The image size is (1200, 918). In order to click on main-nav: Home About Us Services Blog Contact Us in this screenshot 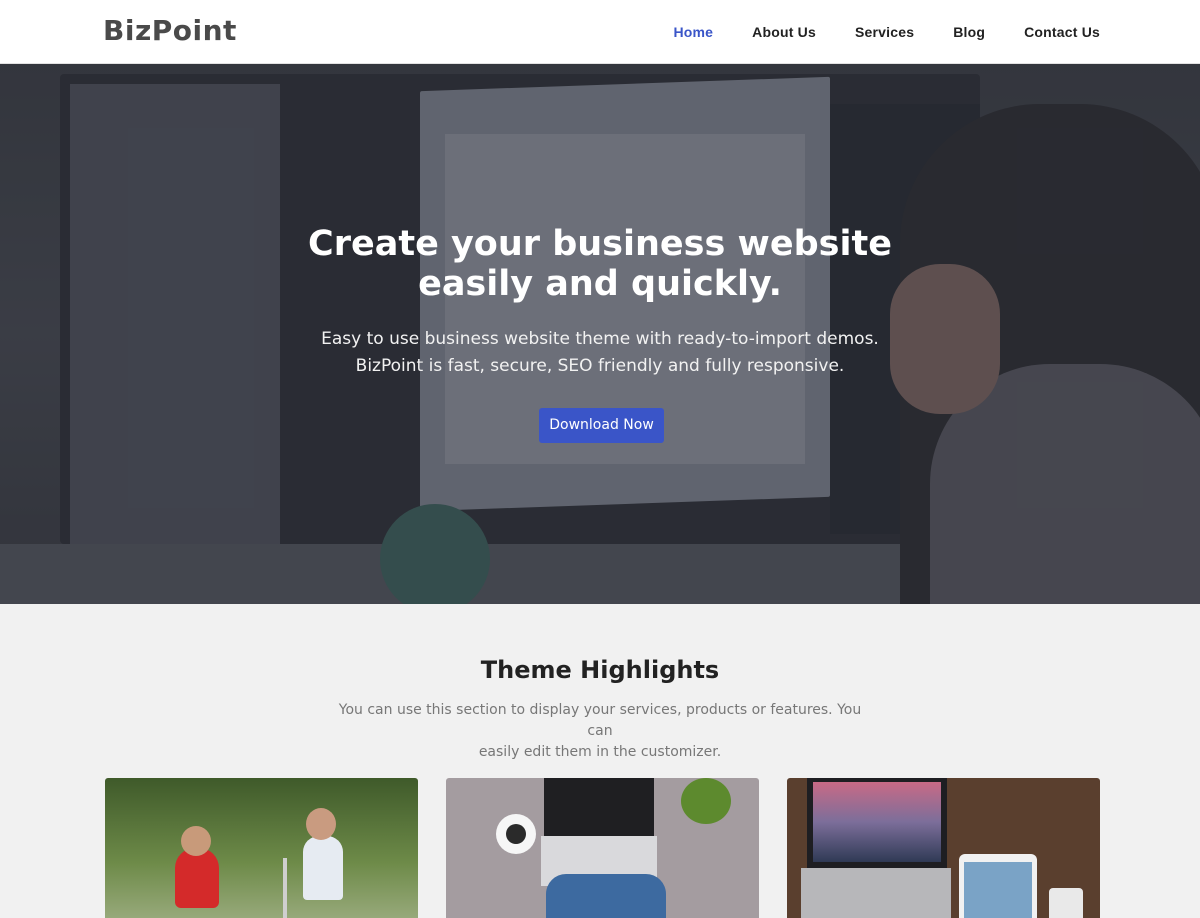, I will do `click(867, 32)`.